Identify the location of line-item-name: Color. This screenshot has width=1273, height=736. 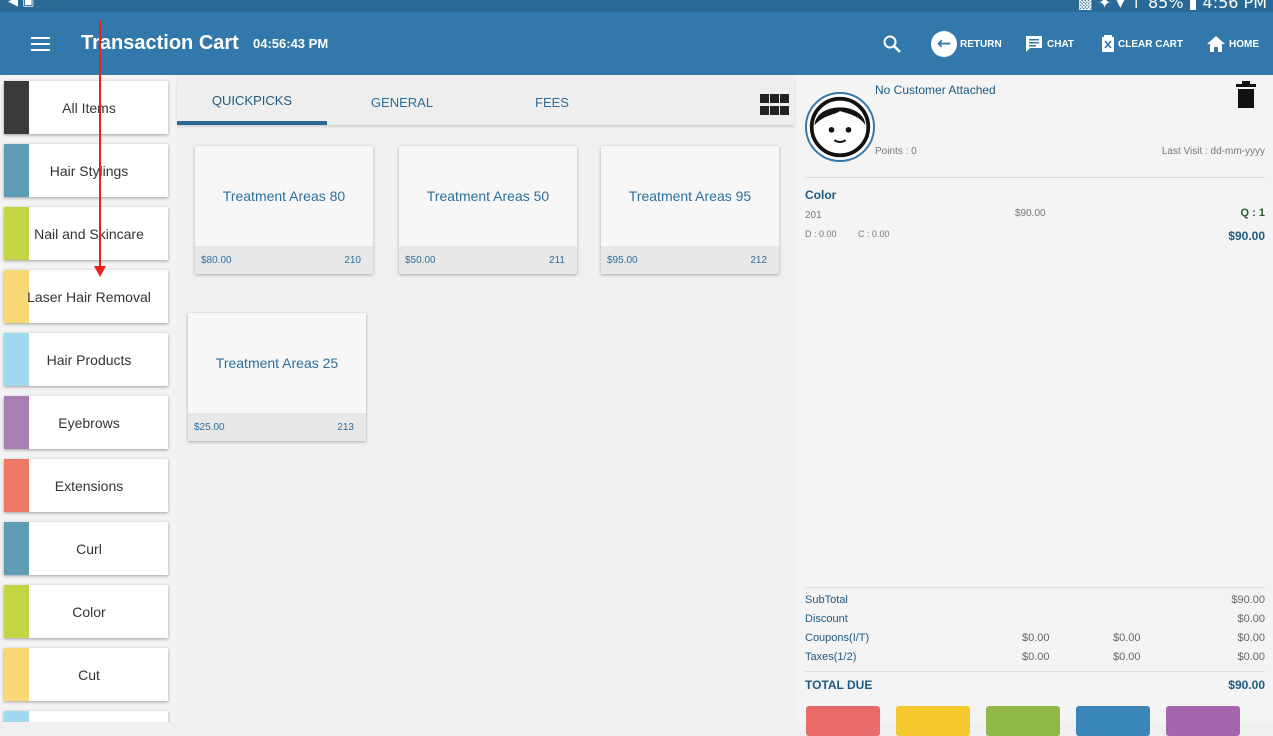
(821, 195).